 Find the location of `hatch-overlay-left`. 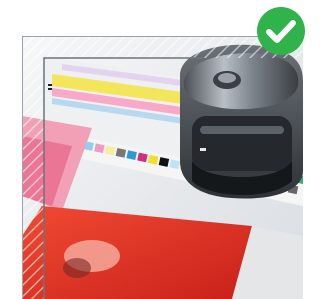

hatch-overlay-left is located at coordinates (33, 167).